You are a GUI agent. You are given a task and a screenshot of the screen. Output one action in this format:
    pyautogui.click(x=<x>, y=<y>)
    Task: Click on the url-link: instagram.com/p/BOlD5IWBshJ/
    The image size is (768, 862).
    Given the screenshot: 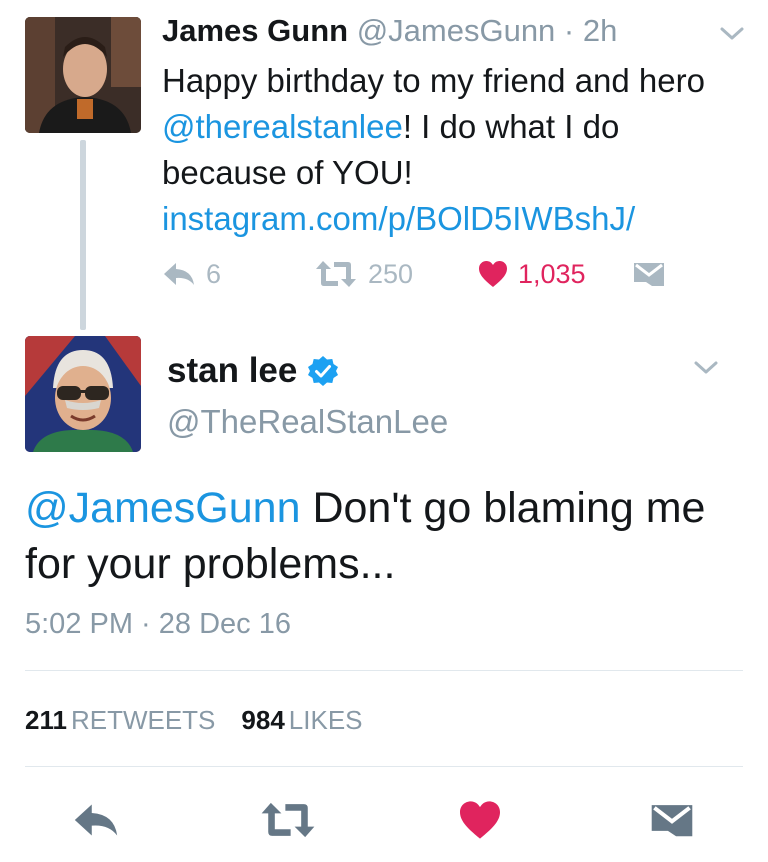 What is the action you would take?
    pyautogui.click(x=398, y=218)
    